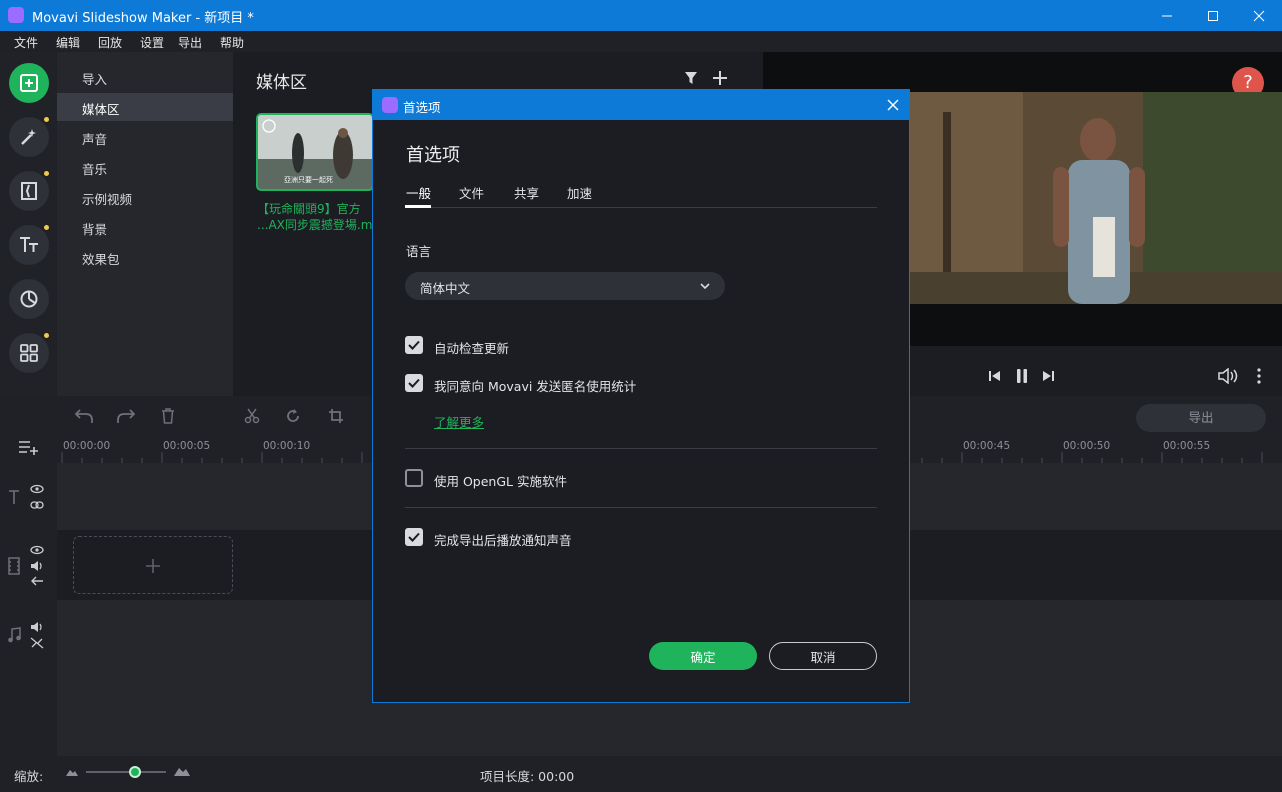 Image resolution: width=1282 pixels, height=792 pixels. What do you see at coordinates (29, 245) in the screenshot?
I see `titles-tool-button` at bounding box center [29, 245].